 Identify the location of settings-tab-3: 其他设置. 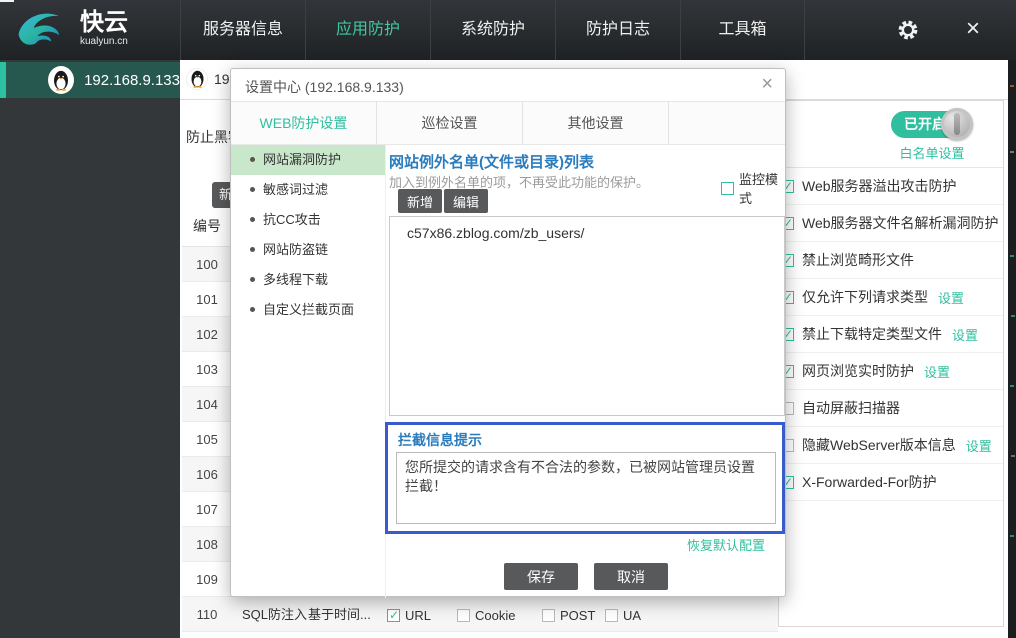
(596, 123).